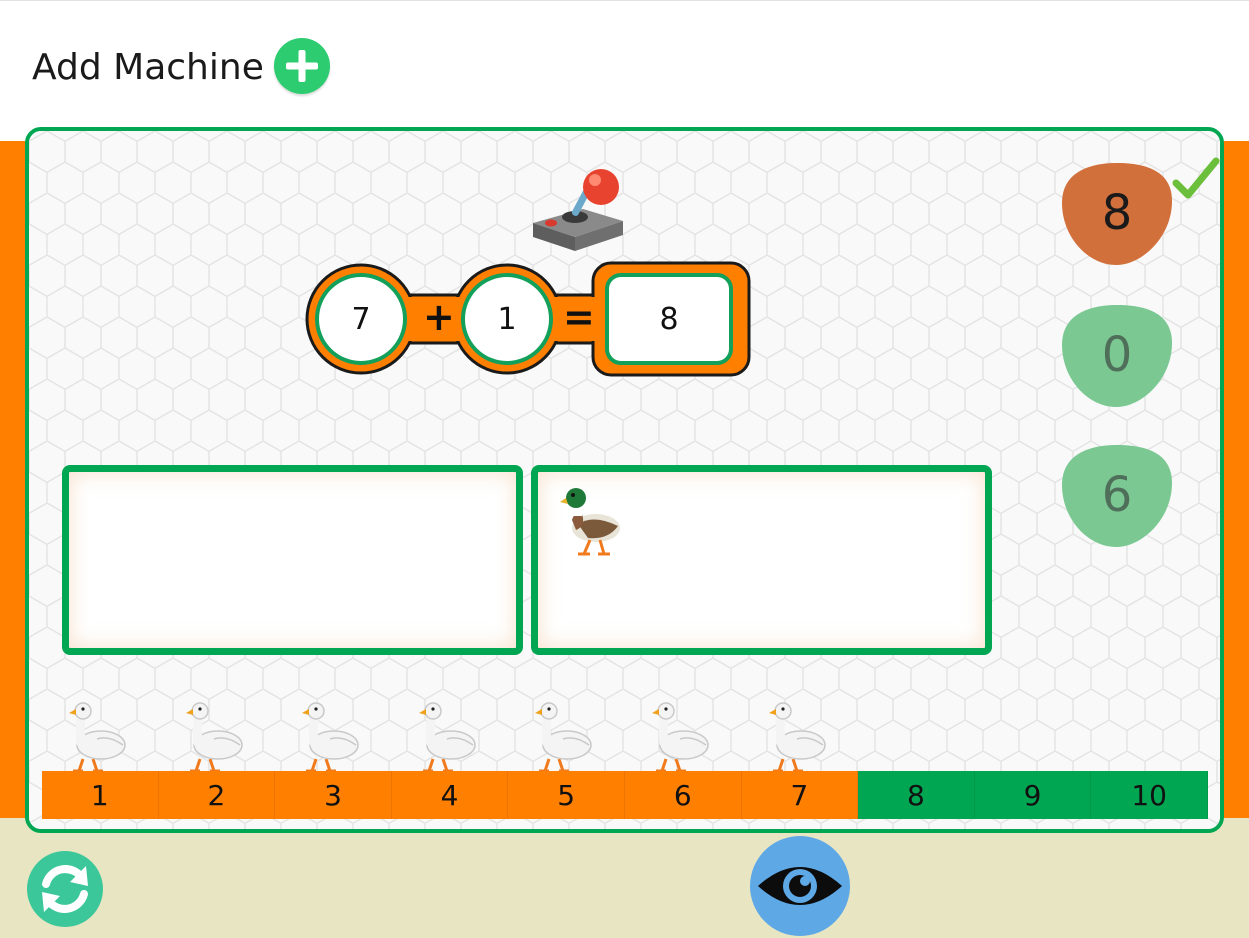  What do you see at coordinates (669, 319) in the screenshot?
I see `result-field: 8` at bounding box center [669, 319].